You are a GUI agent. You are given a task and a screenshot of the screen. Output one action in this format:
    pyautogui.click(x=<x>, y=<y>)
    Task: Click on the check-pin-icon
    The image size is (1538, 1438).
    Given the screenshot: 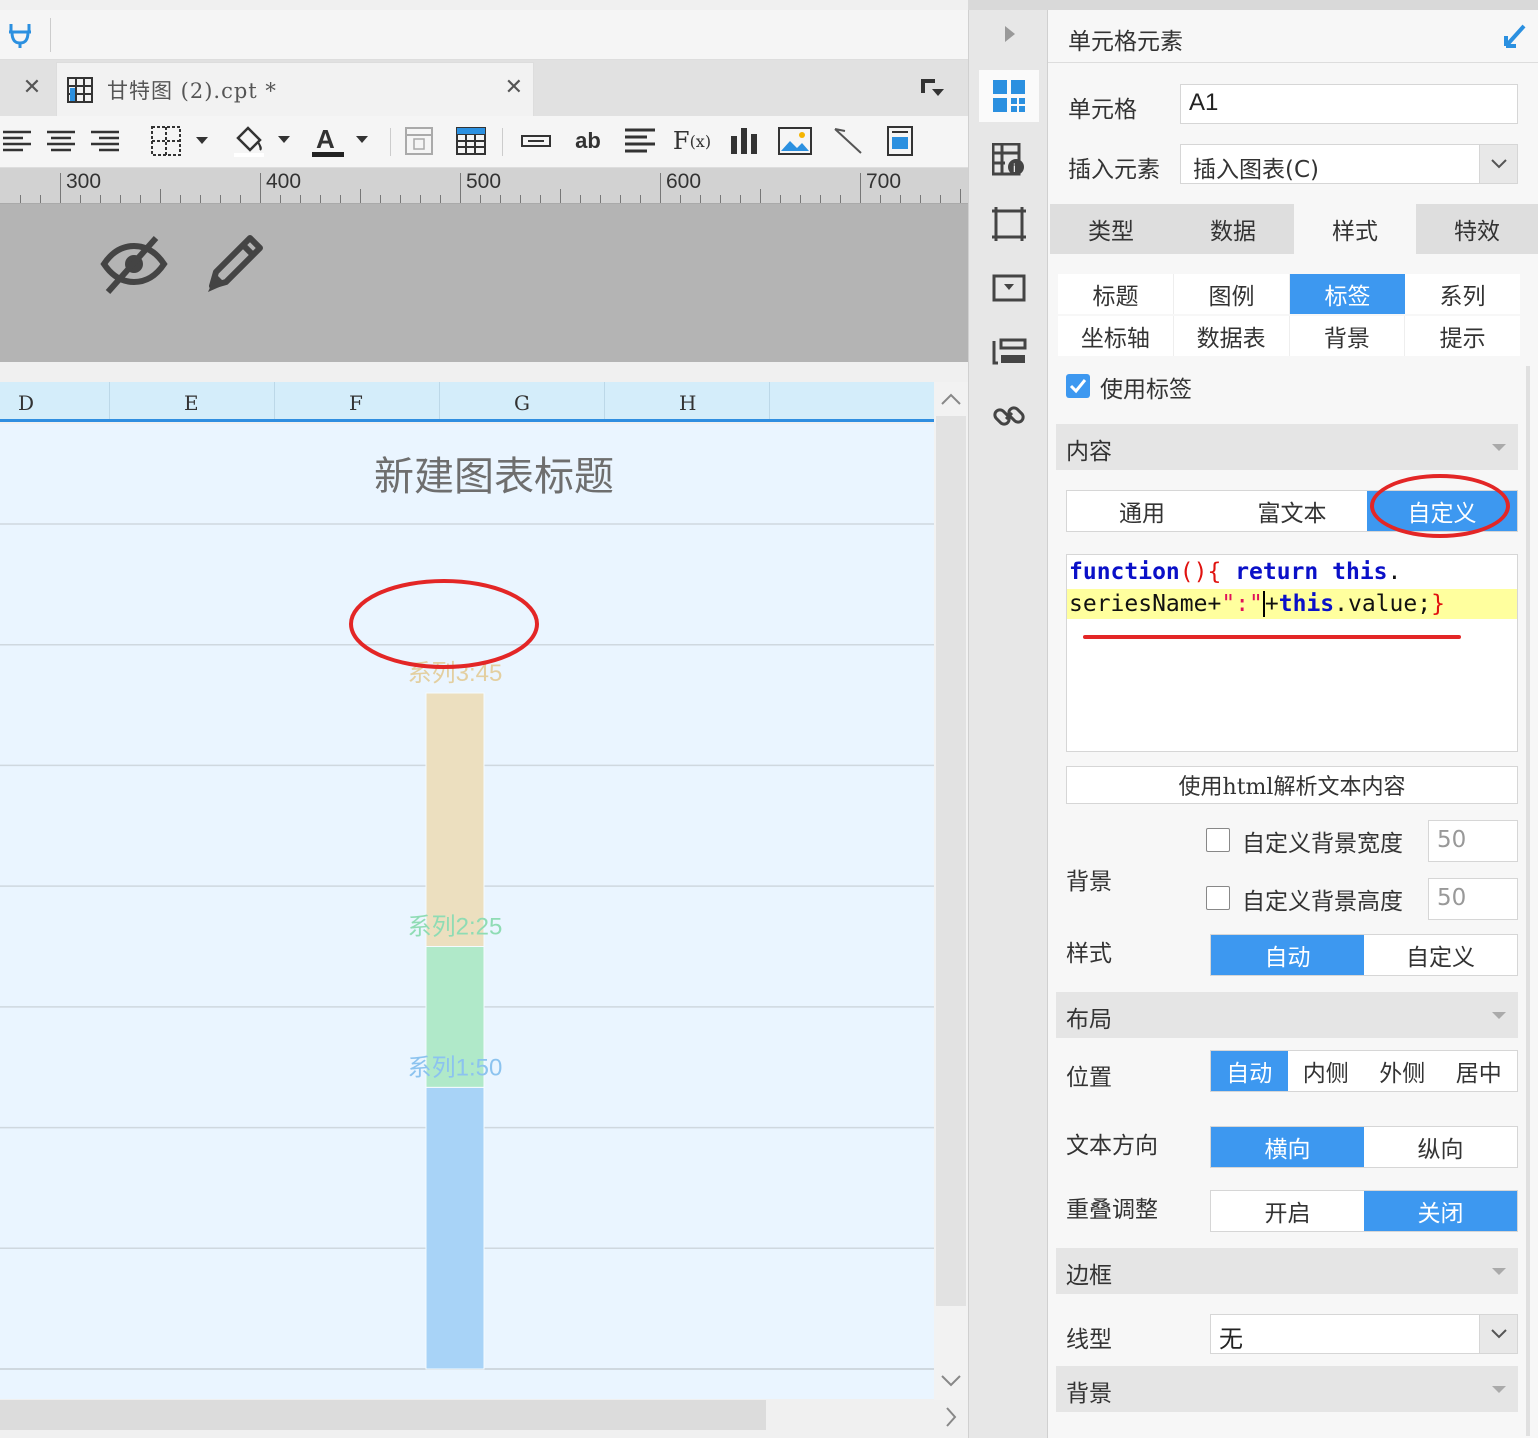 What is the action you would take?
    pyautogui.click(x=1515, y=36)
    